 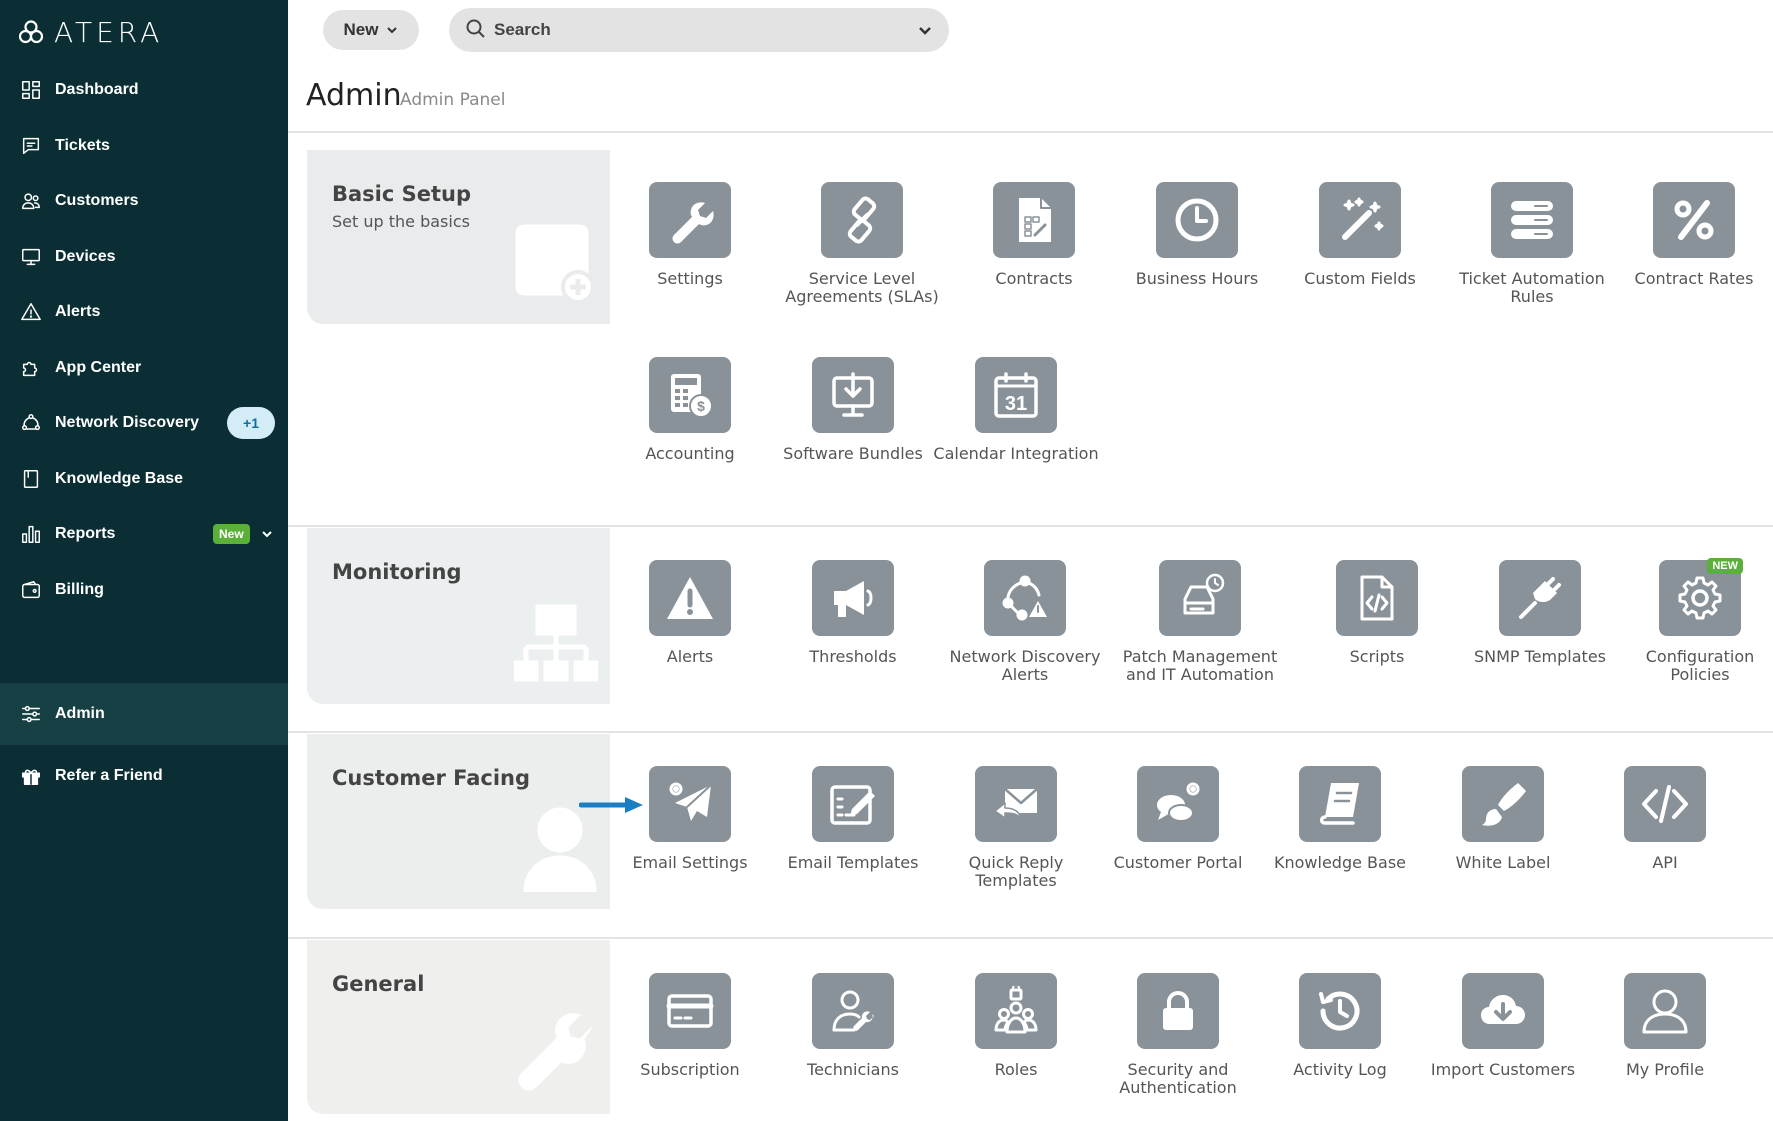 I want to click on tile-settings: Settings, so click(x=690, y=235).